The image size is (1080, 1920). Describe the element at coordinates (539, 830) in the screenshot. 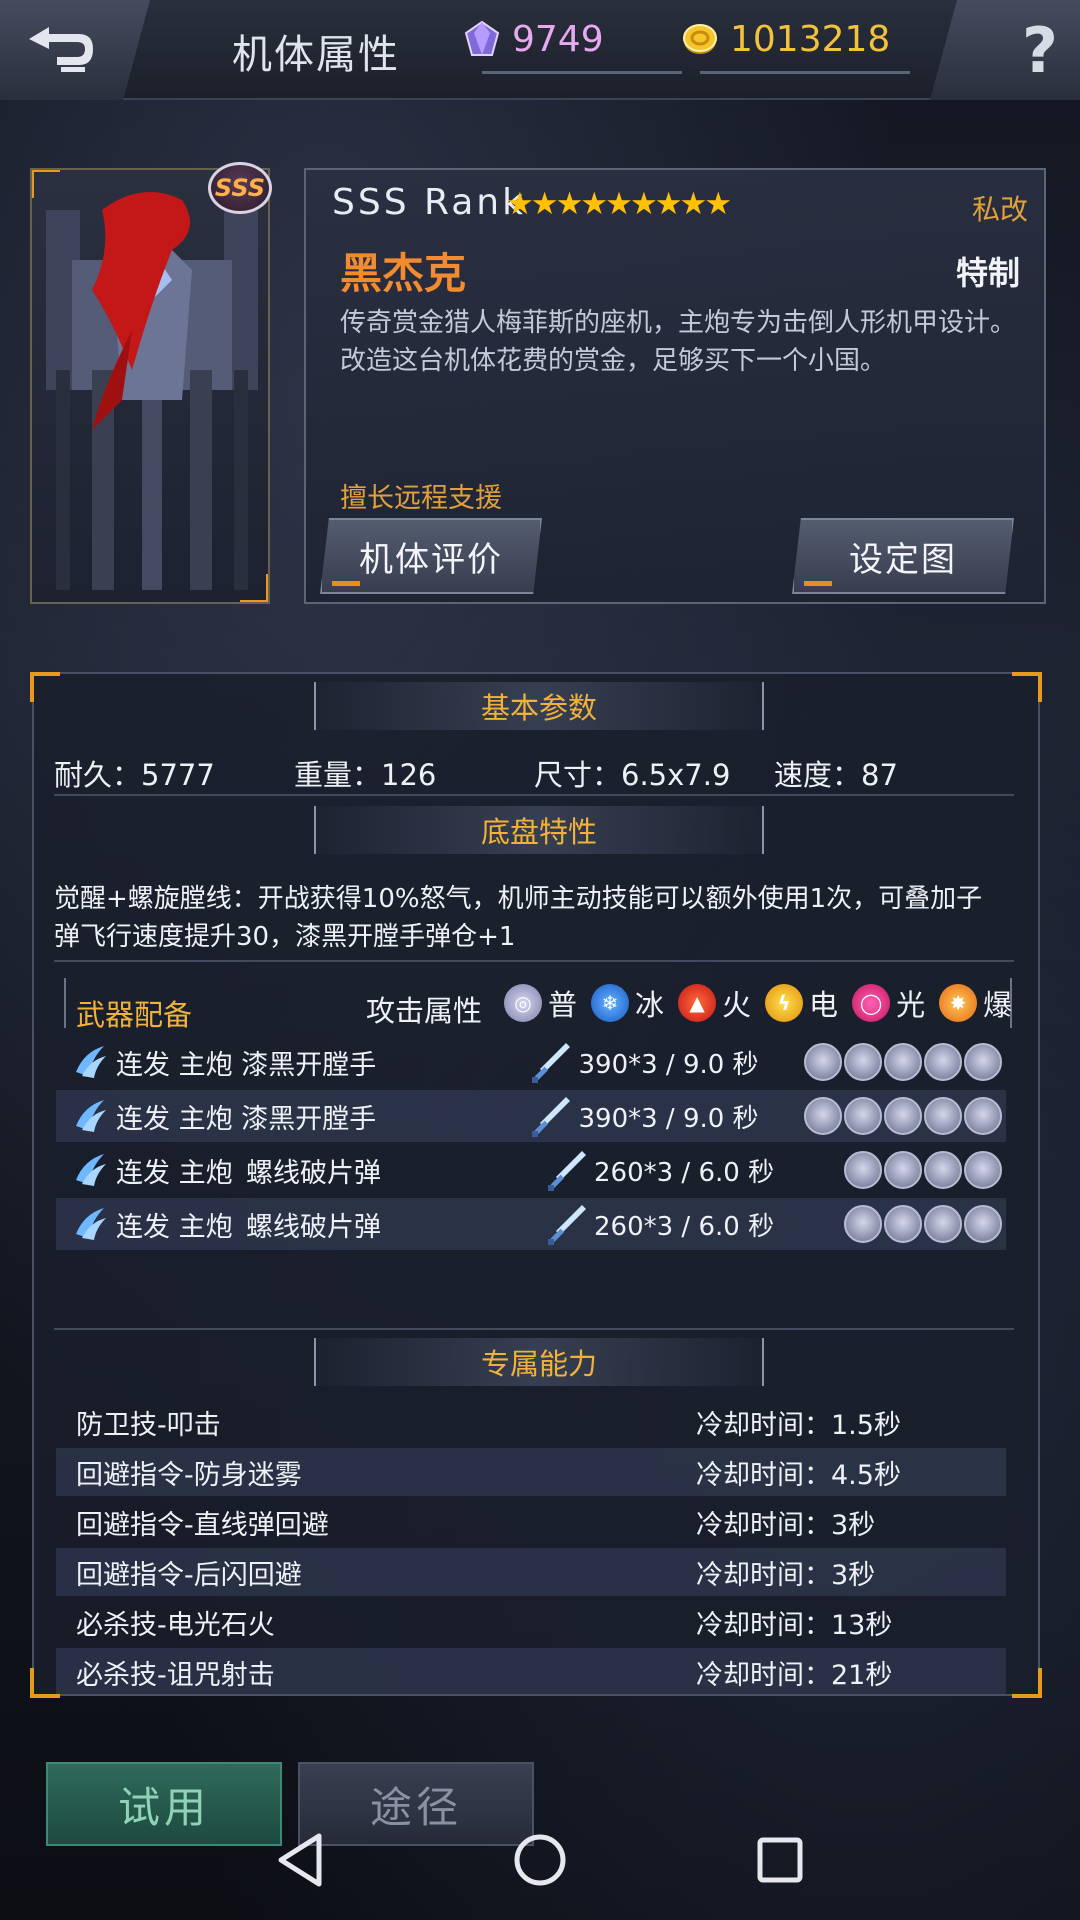

I see `chassis-heading: 底盘特性` at that location.